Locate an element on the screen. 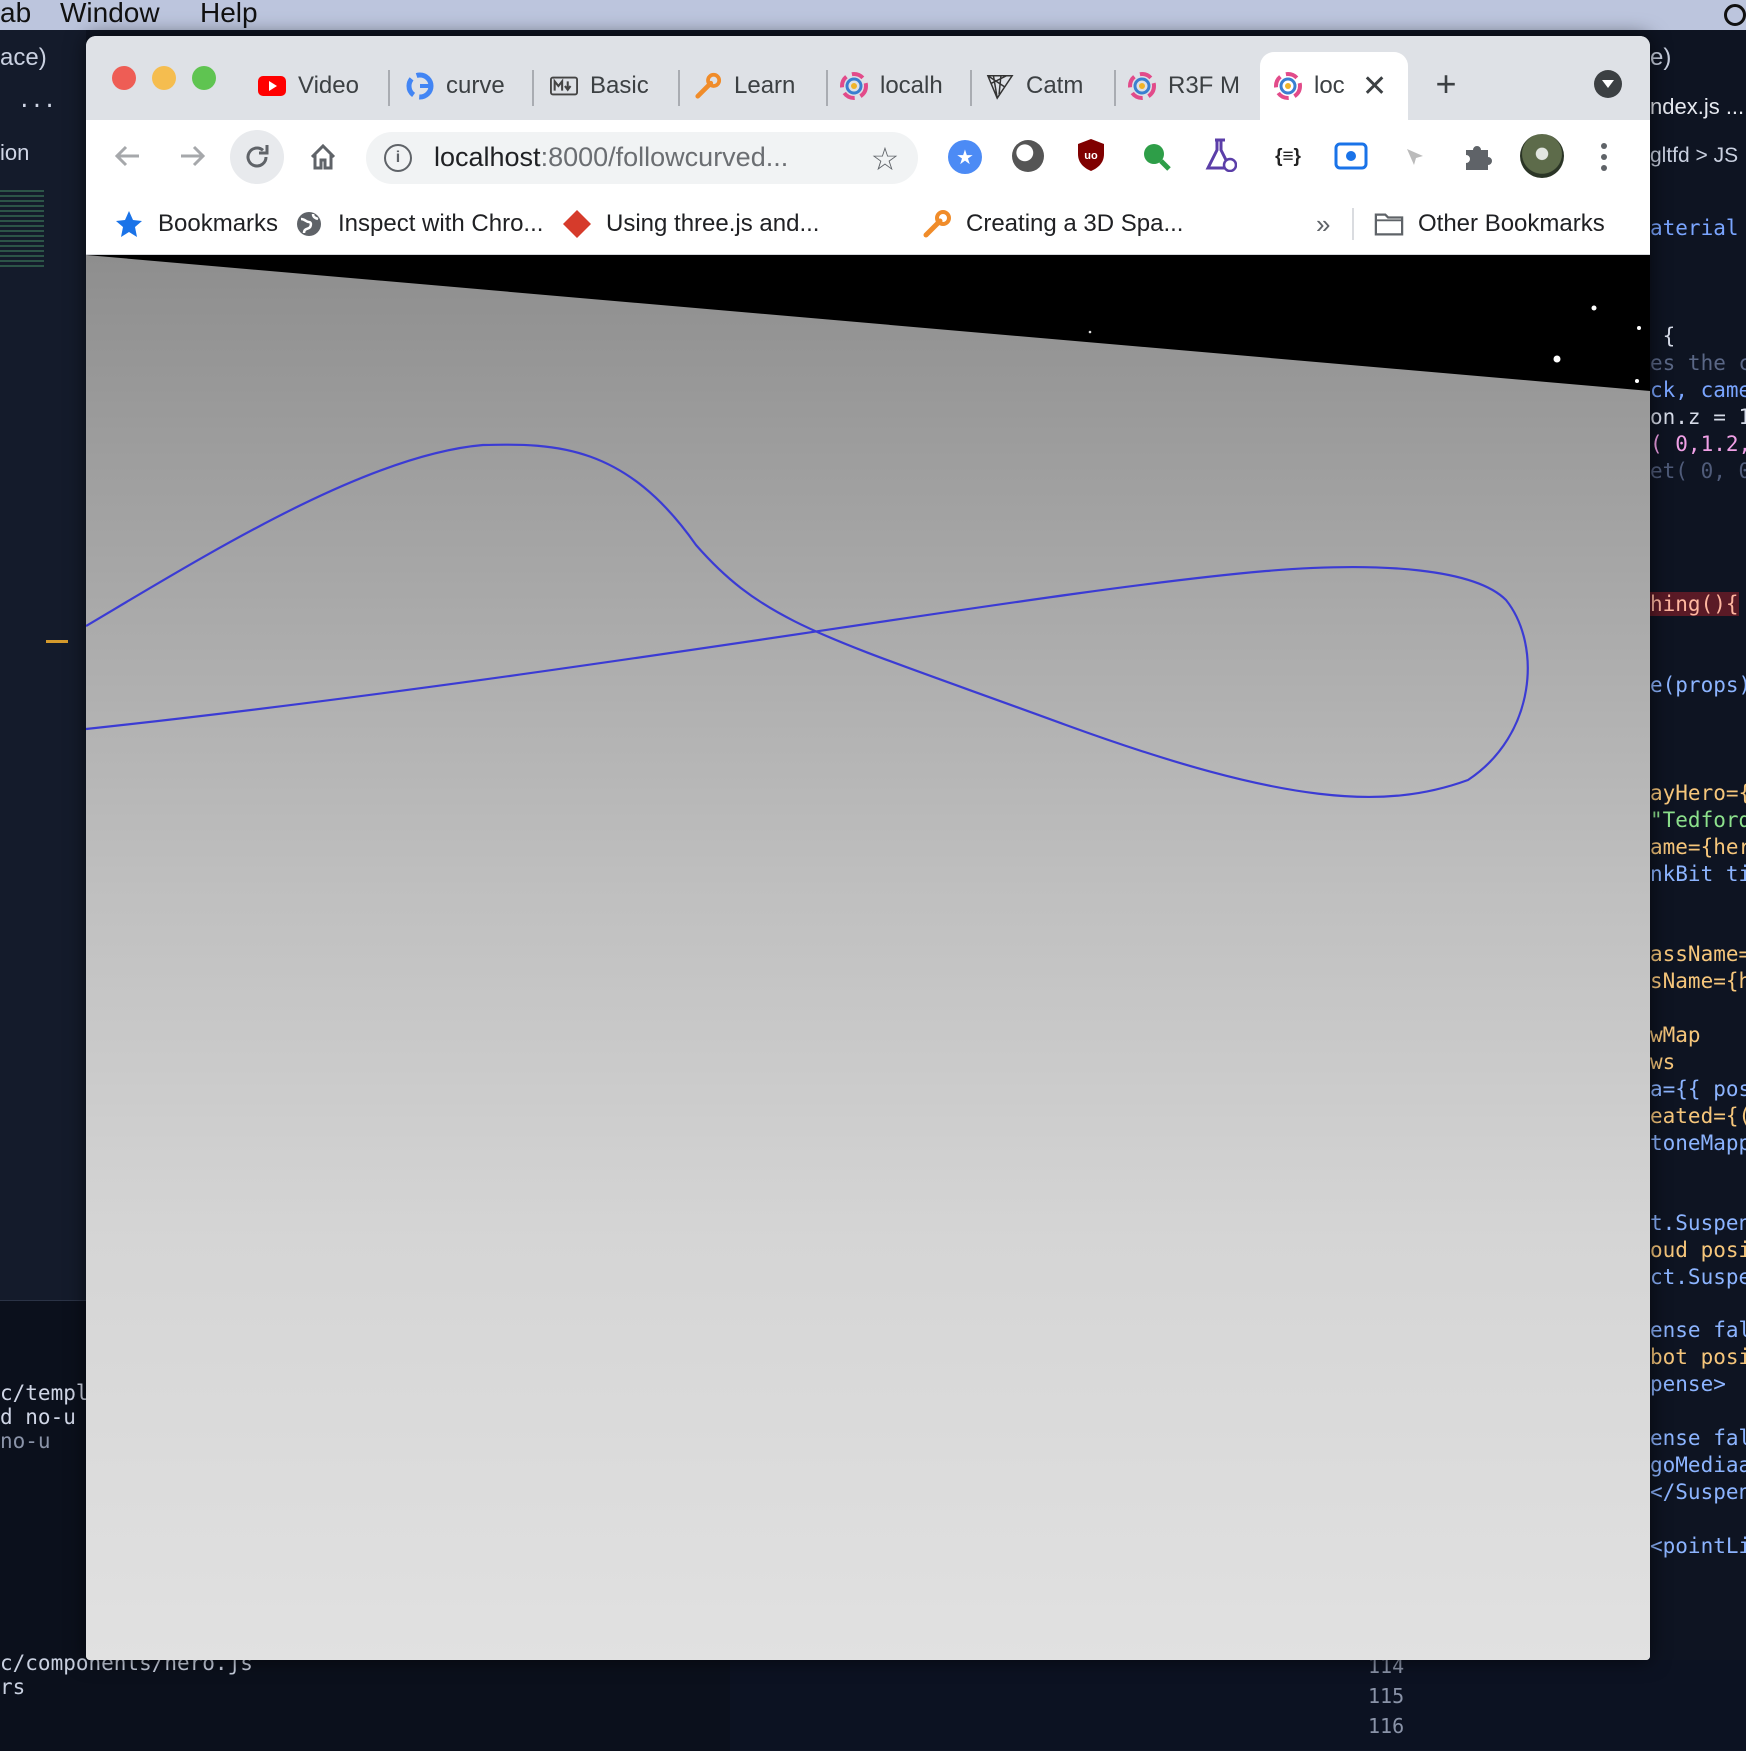 Image resolution: width=1746 pixels, height=1751 pixels. extension-sphere-icon is located at coordinates (1028, 156).